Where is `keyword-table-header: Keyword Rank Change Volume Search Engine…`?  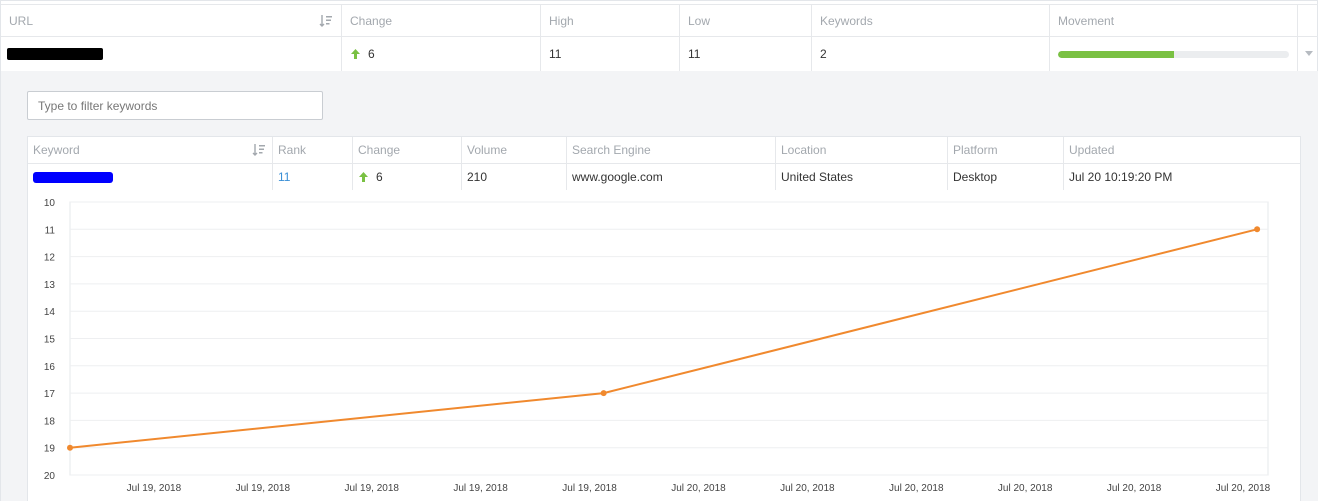 keyword-table-header: Keyword Rank Change Volume Search Engine… is located at coordinates (664, 150).